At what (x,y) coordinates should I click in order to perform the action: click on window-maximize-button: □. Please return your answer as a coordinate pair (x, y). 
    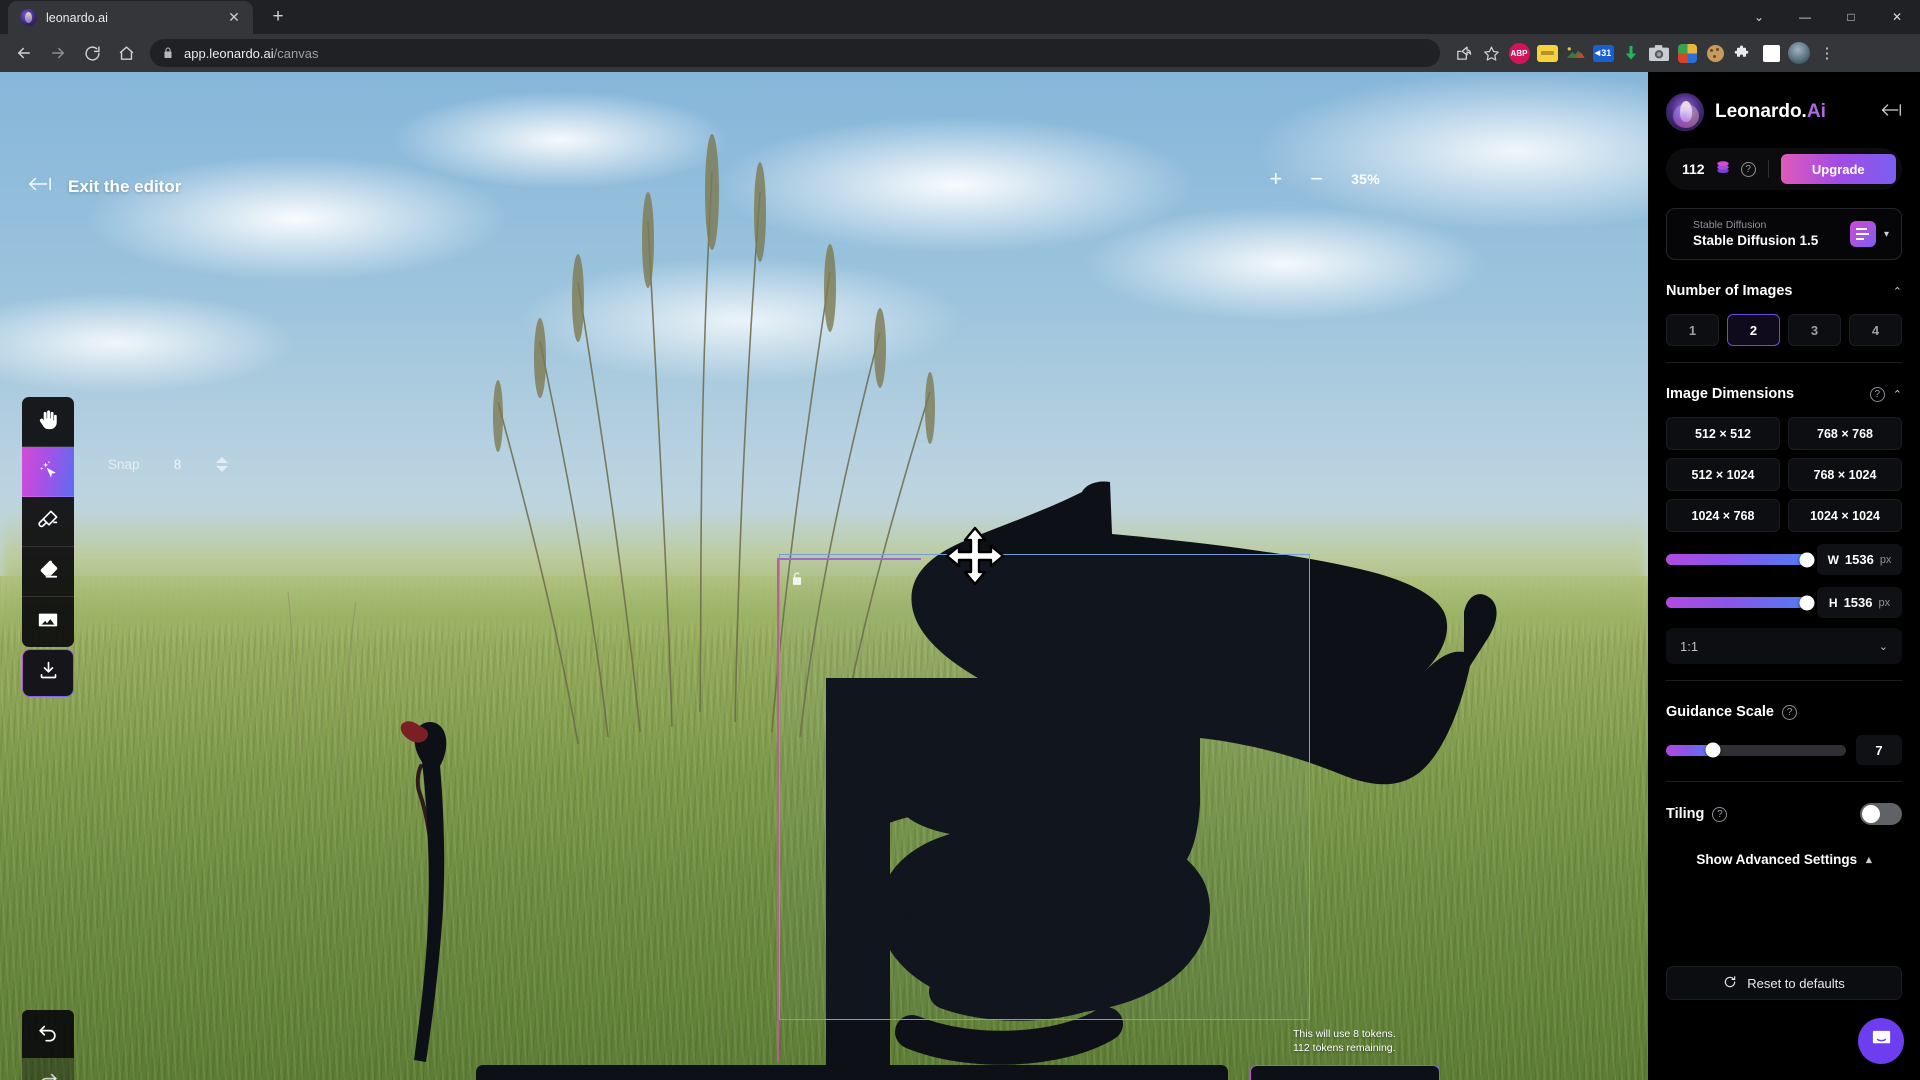
    Looking at the image, I should click on (1851, 17).